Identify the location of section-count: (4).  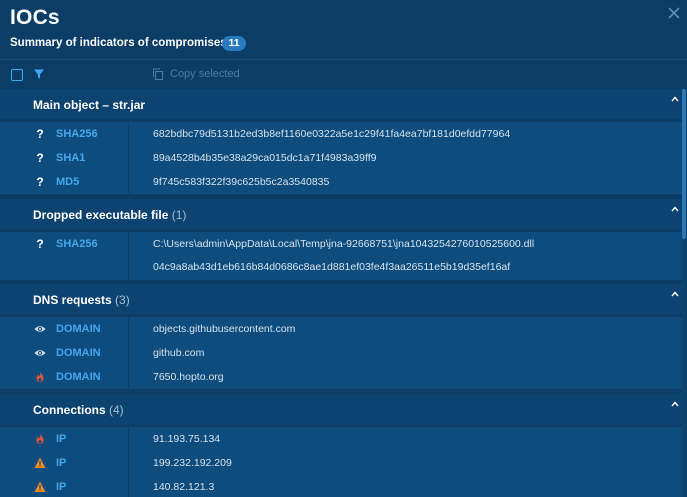
(114, 410).